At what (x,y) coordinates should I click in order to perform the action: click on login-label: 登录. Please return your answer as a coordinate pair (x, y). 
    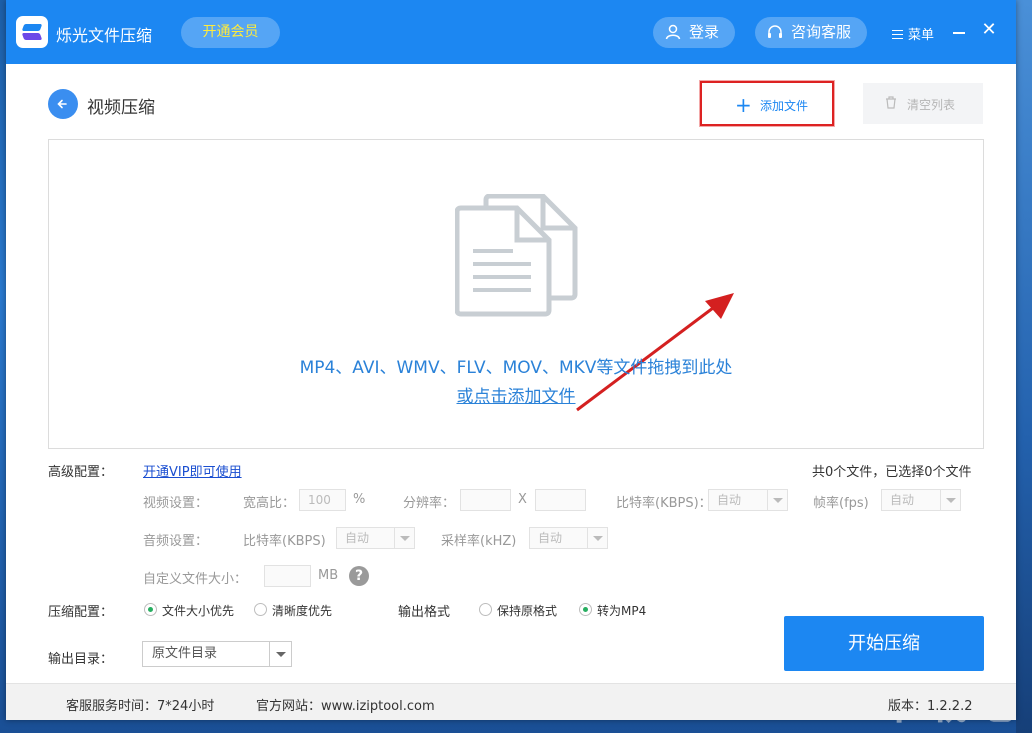
    Looking at the image, I should click on (704, 32).